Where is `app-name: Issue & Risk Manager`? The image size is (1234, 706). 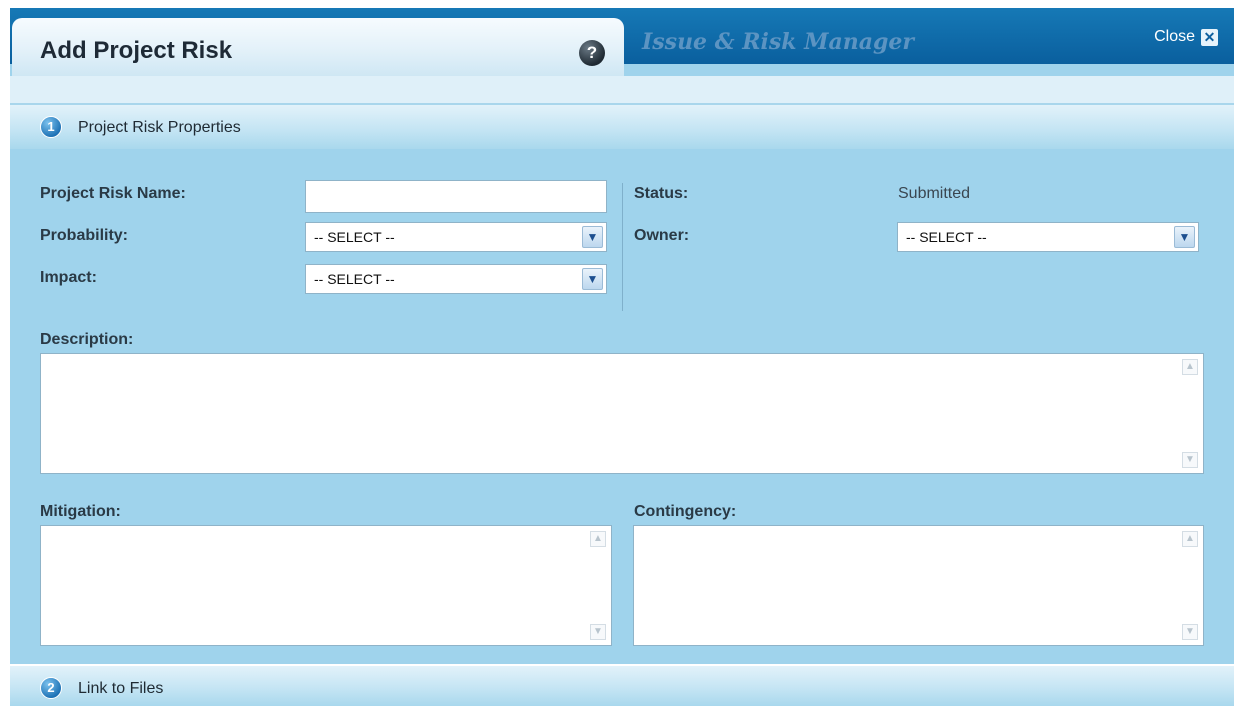
app-name: Issue & Risk Manager is located at coordinates (778, 42).